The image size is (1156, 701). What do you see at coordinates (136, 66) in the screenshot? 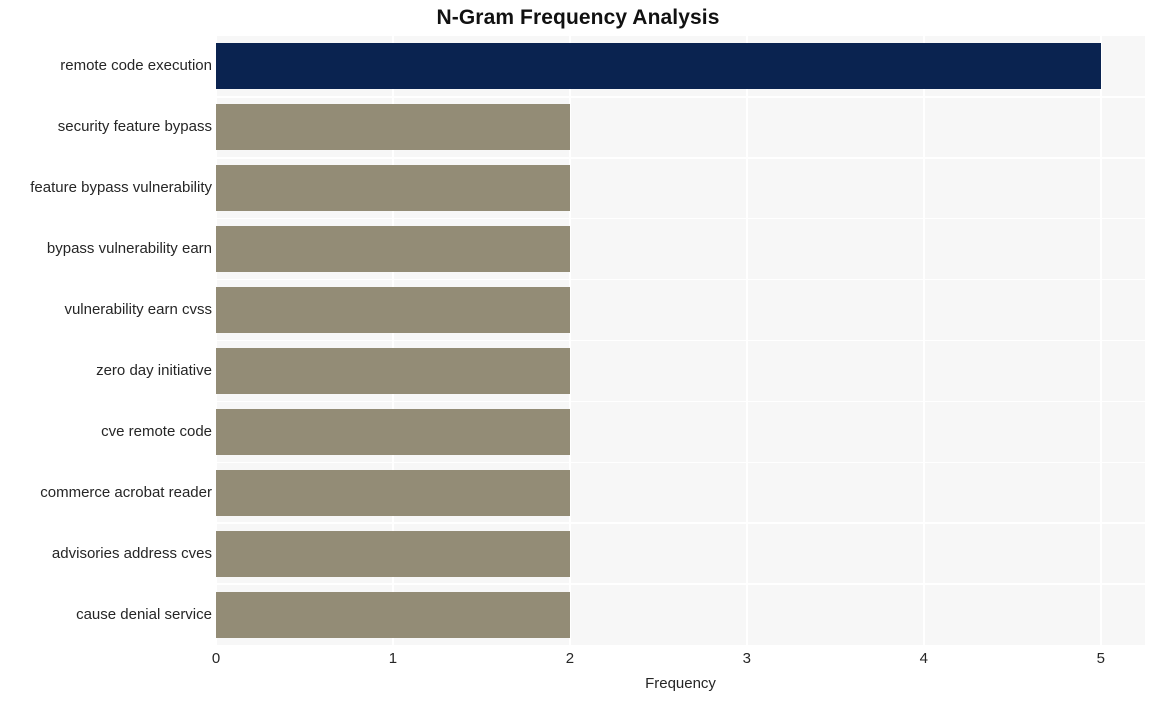
I see `y-tick-label: remote code execution` at bounding box center [136, 66].